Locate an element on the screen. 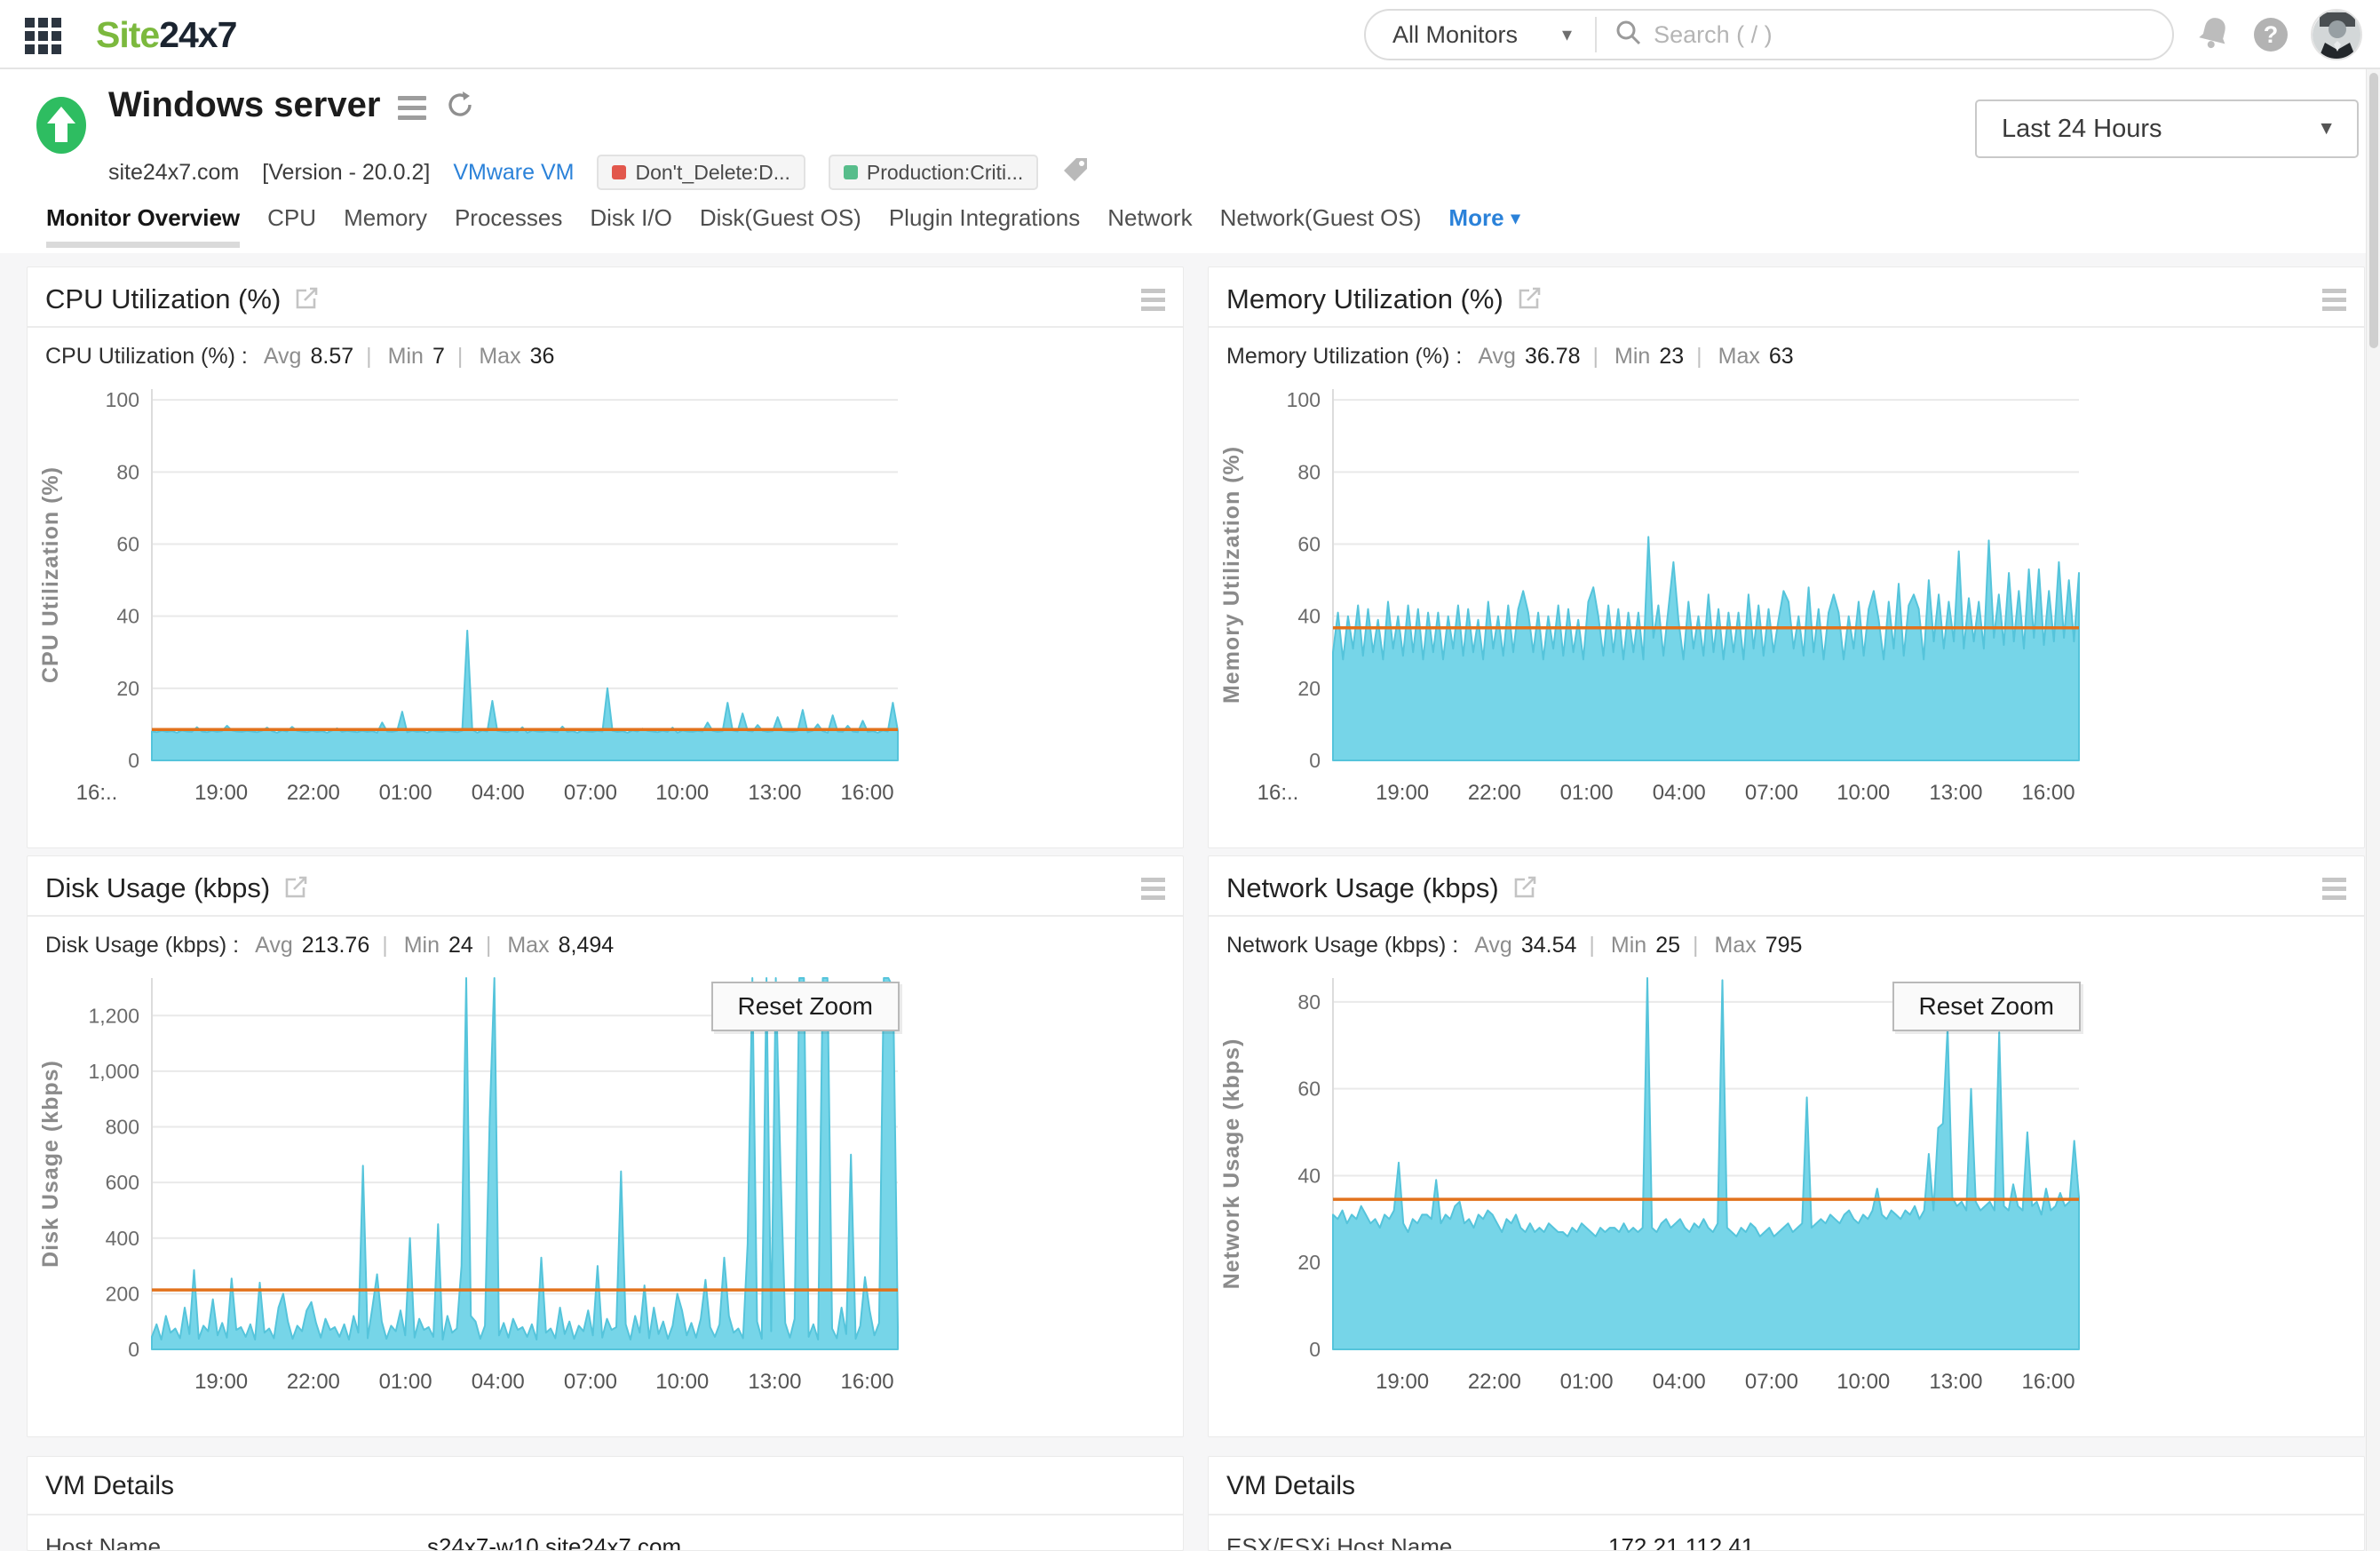  svg-text: 0 is located at coordinates (1315, 760).